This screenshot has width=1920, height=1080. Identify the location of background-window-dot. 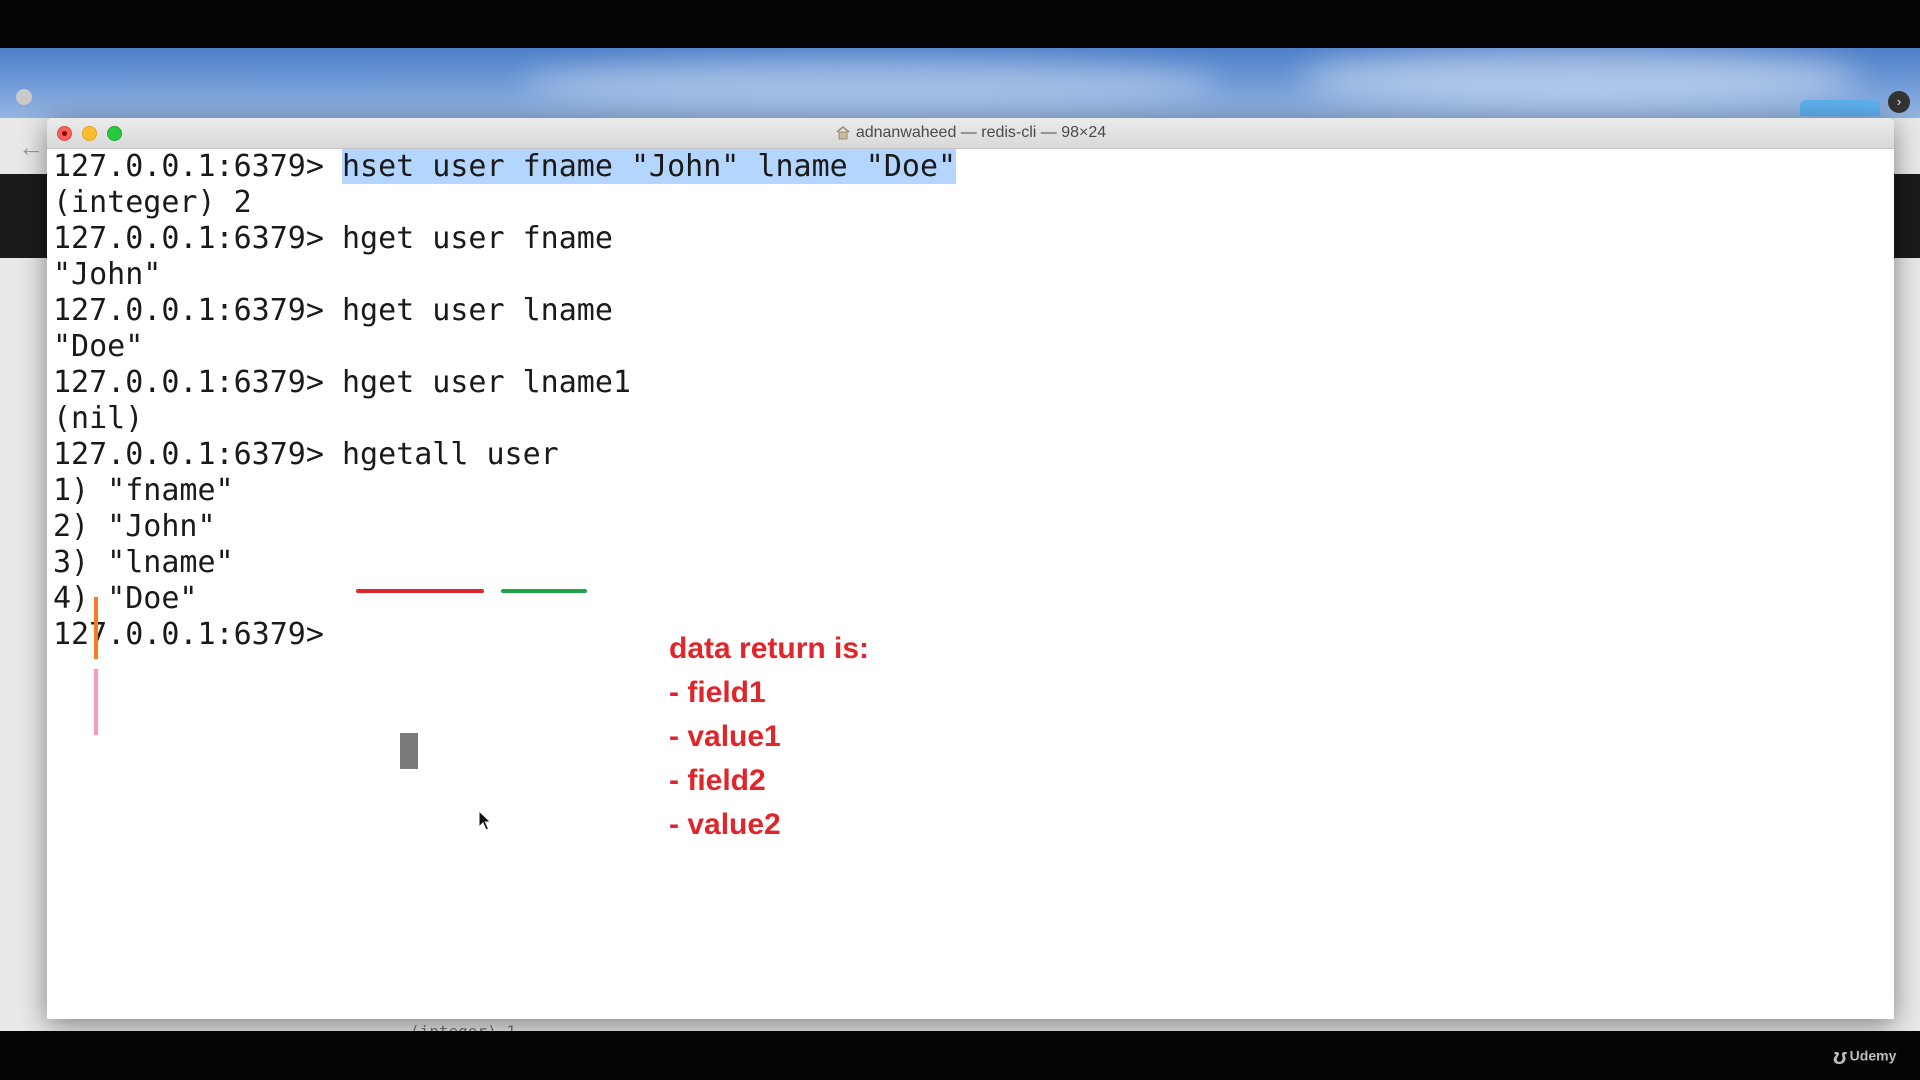
(24, 97).